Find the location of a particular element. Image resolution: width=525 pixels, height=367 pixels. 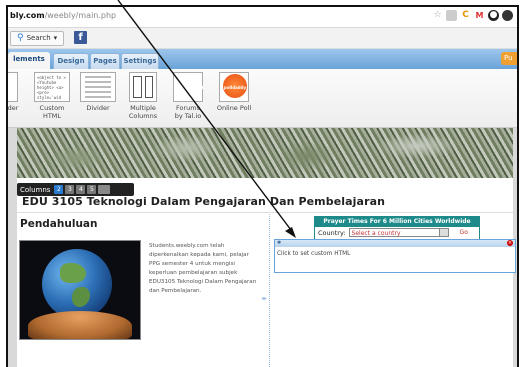

tab-label: Pages is located at coordinates (105, 61).